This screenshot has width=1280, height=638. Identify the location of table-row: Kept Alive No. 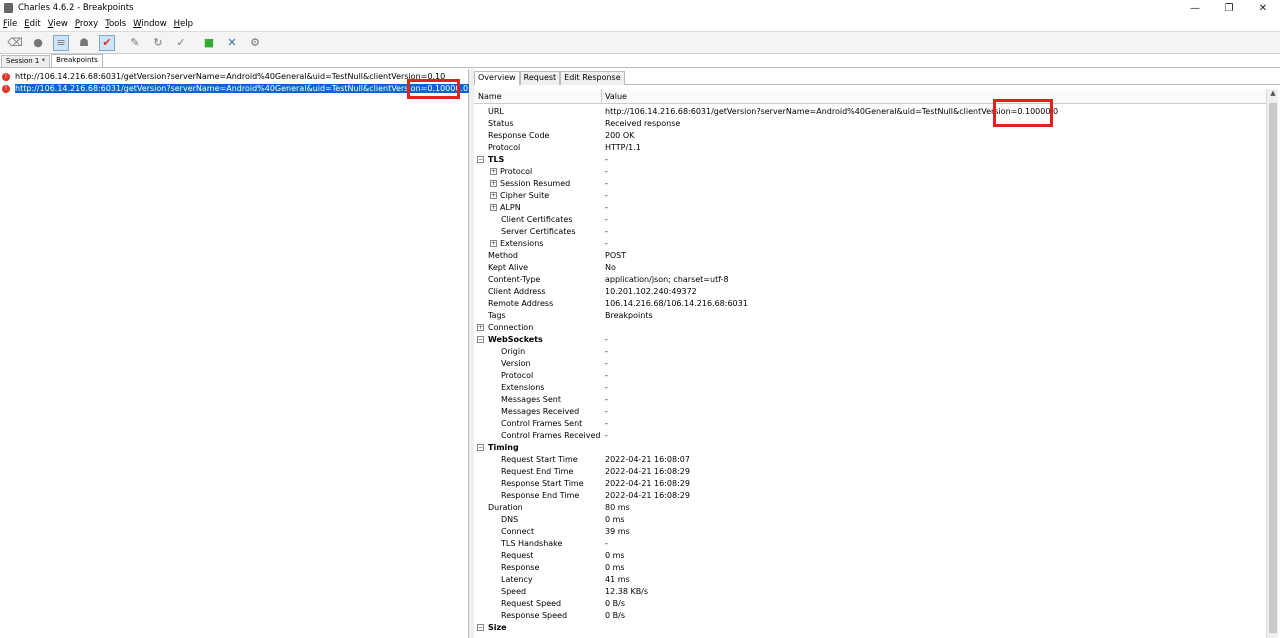
(869, 268).